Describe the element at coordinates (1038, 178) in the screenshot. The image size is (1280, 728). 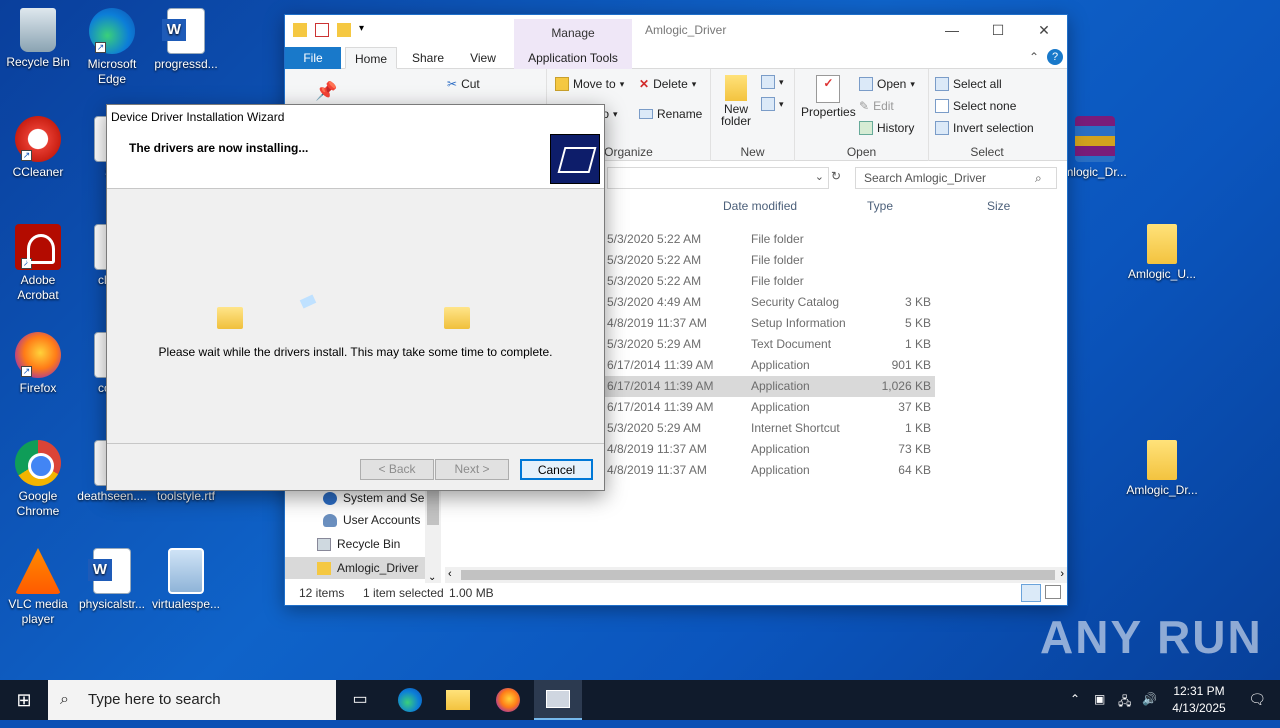
I see `search-icon: ⌕` at that location.